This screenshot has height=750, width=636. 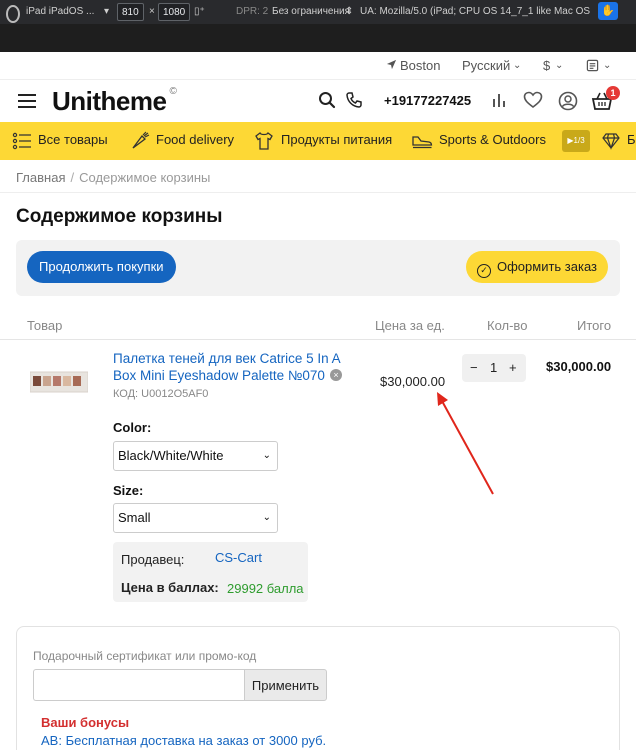 I want to click on bonuses-title: Ваши бонусы, so click(x=85, y=722).